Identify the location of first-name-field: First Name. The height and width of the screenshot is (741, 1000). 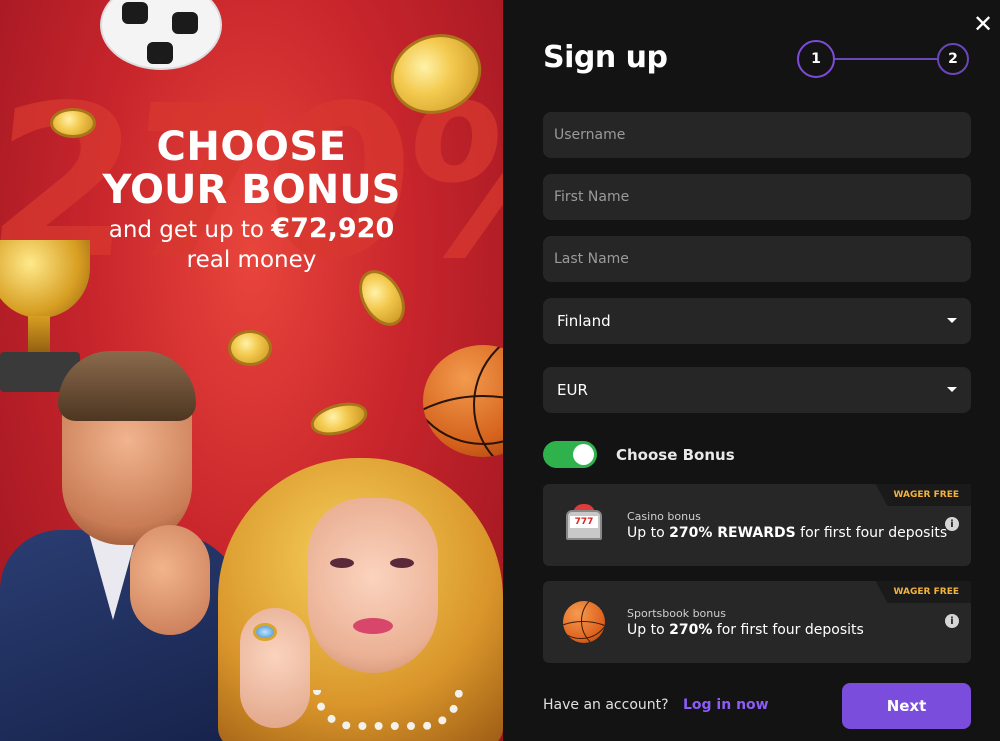
(757, 197).